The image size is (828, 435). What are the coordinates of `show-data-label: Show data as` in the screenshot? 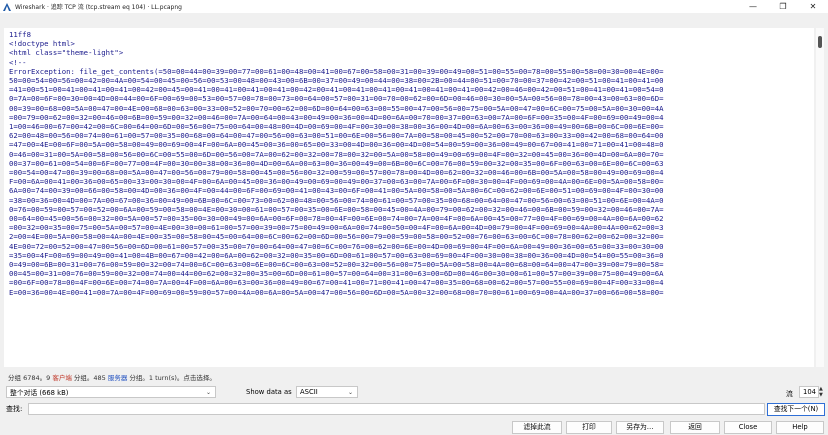 It's located at (269, 392).